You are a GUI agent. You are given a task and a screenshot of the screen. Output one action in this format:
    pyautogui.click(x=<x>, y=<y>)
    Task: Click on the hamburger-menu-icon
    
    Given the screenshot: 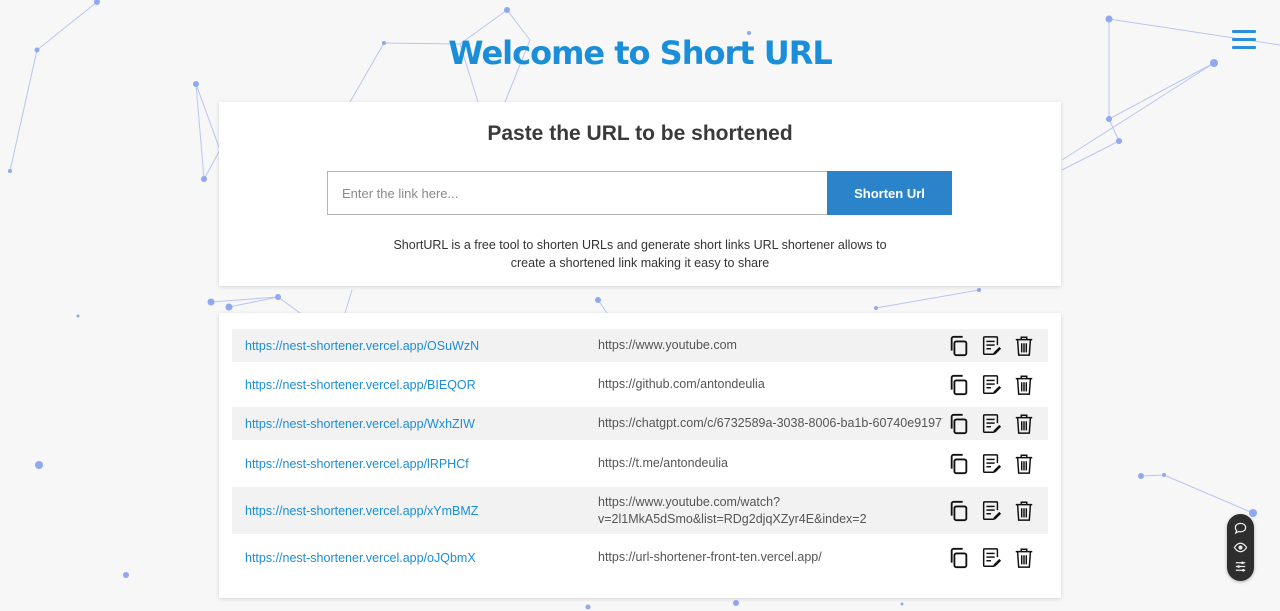 What is the action you would take?
    pyautogui.click(x=1244, y=40)
    